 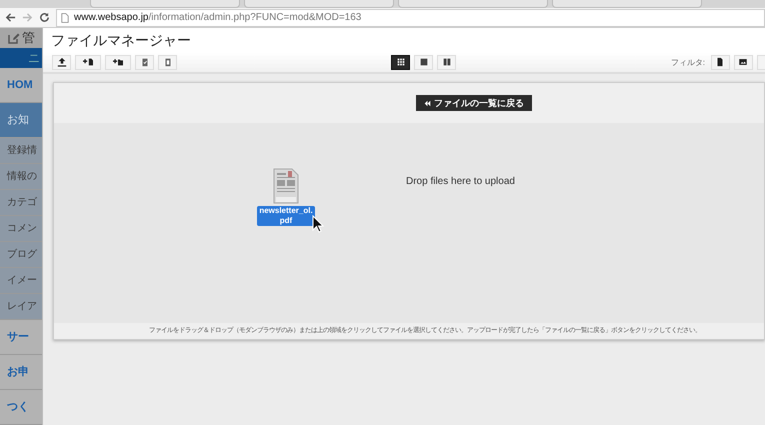 What do you see at coordinates (21, 203) in the screenshot?
I see `sidebar-item: カテゴ` at bounding box center [21, 203].